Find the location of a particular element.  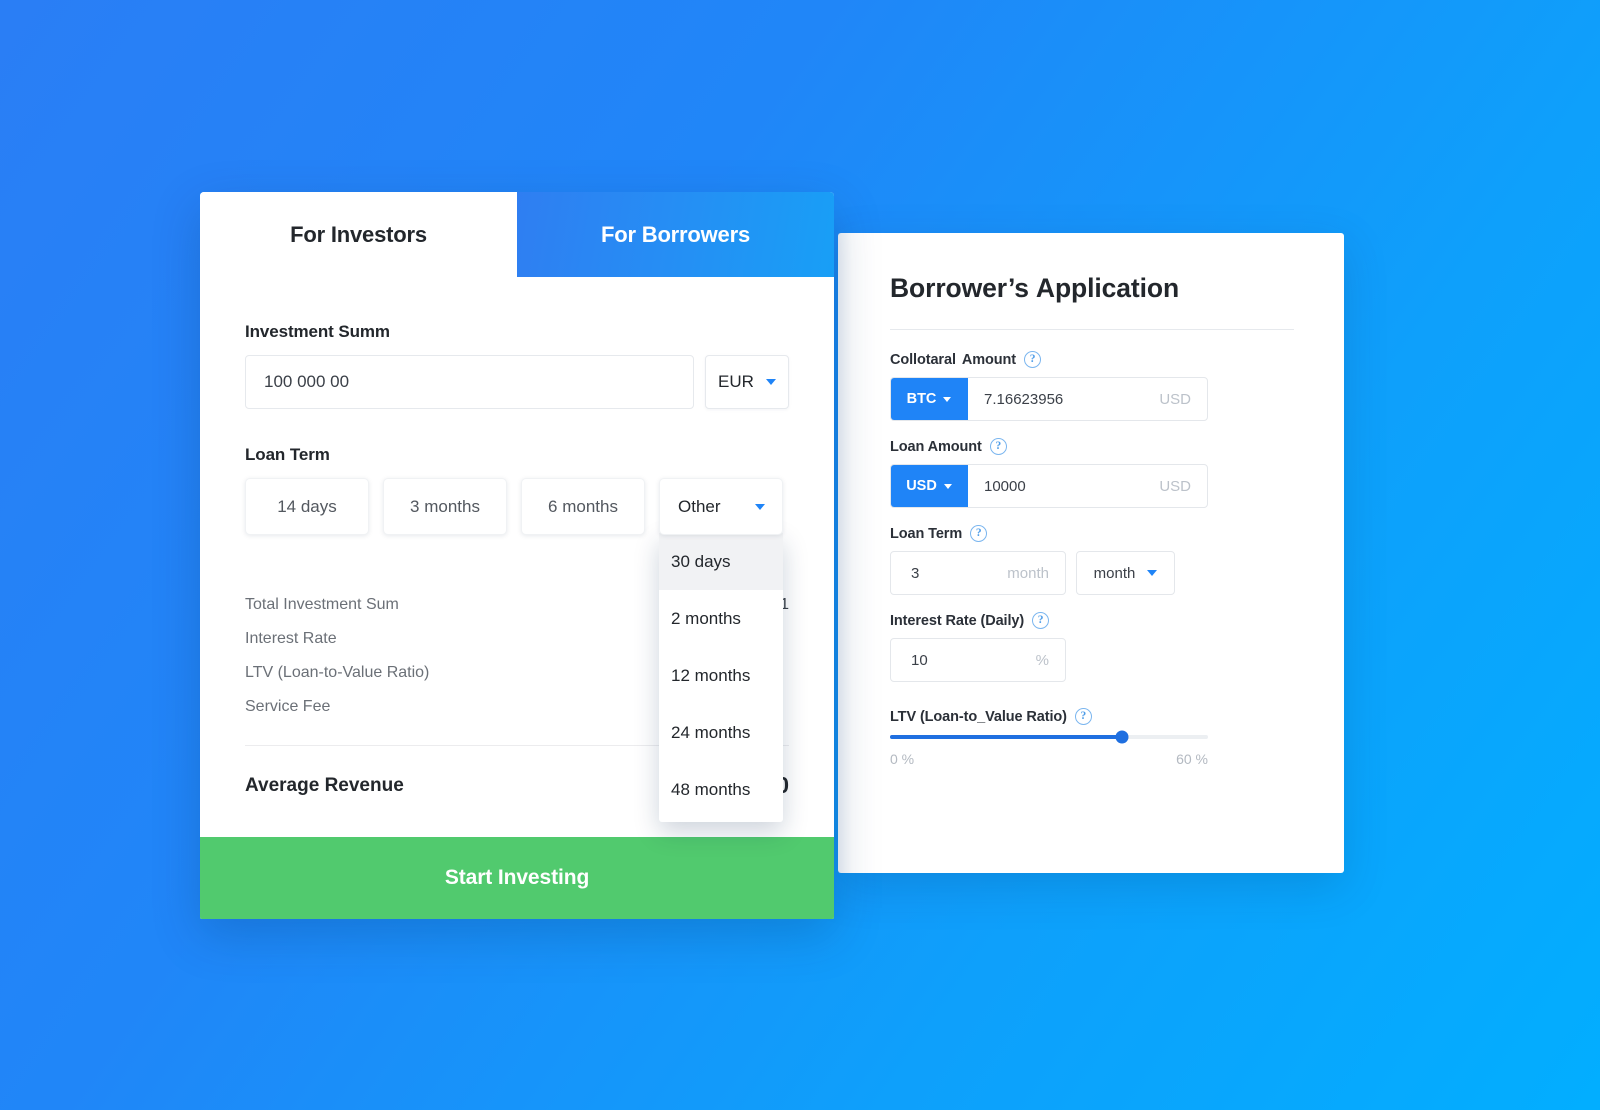

borrower-loan-term-label-text: Loan Term is located at coordinates (926, 533).